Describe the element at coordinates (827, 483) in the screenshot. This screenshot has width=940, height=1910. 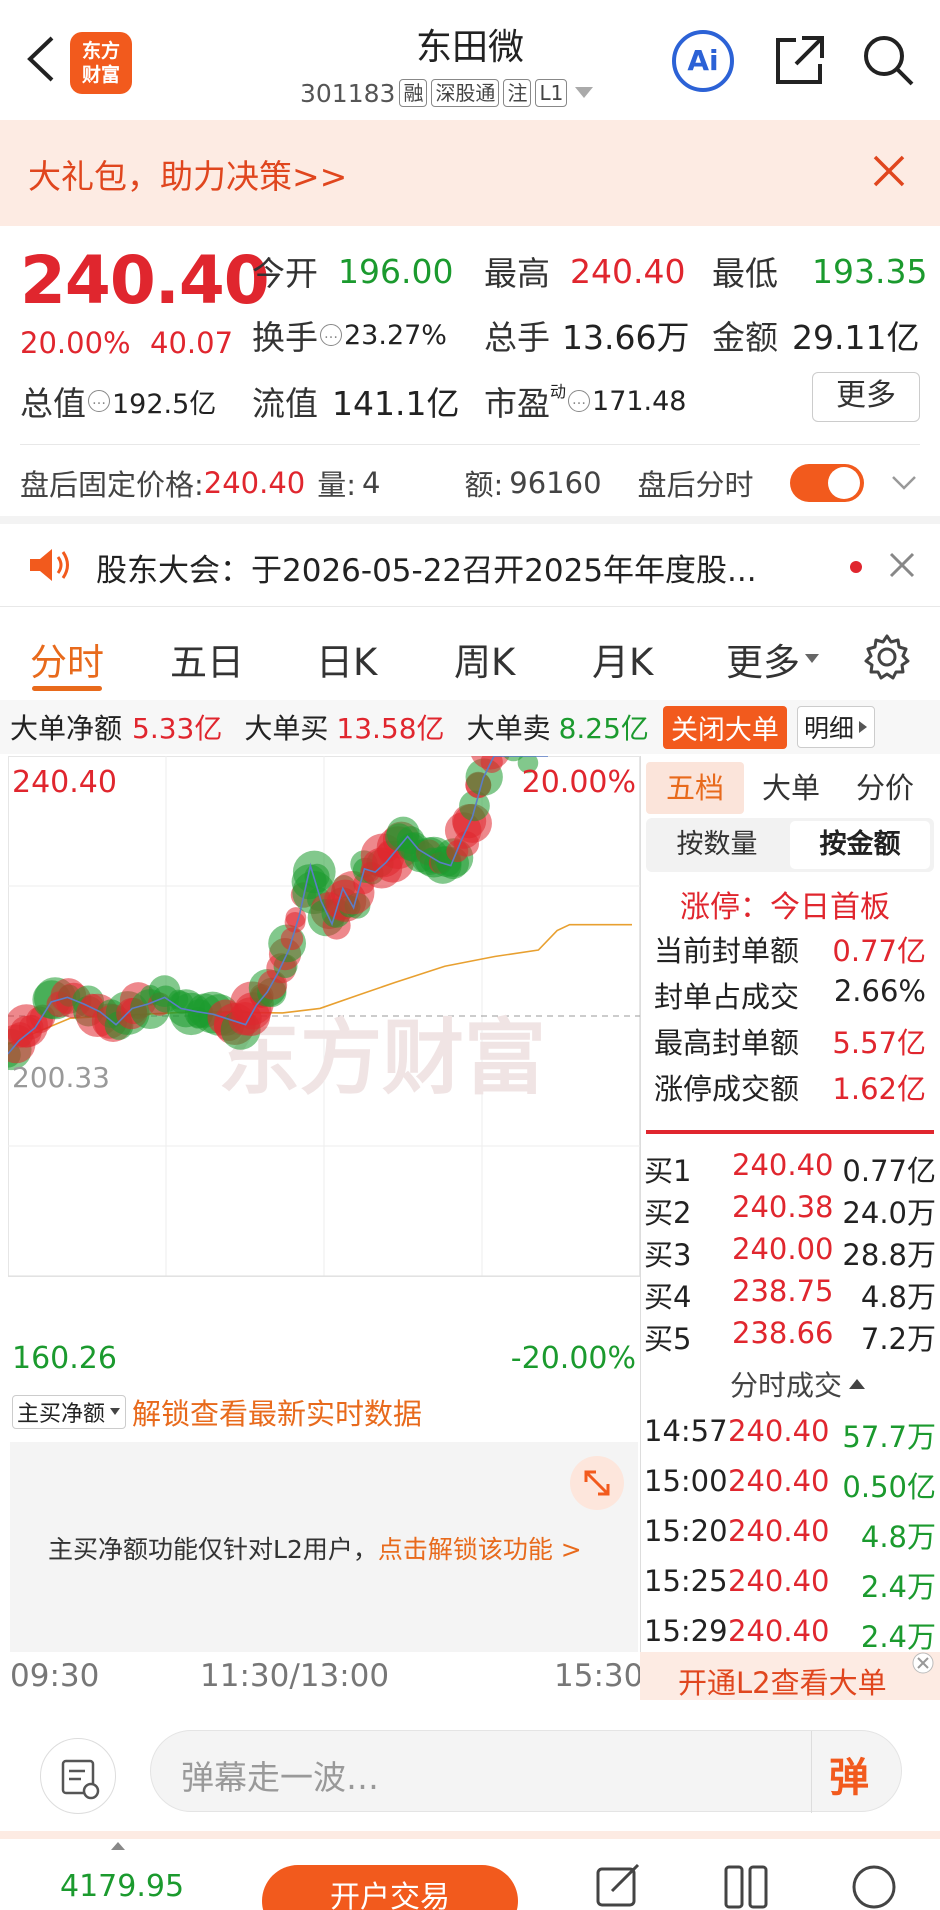
I see `after-hours-toggle` at that location.